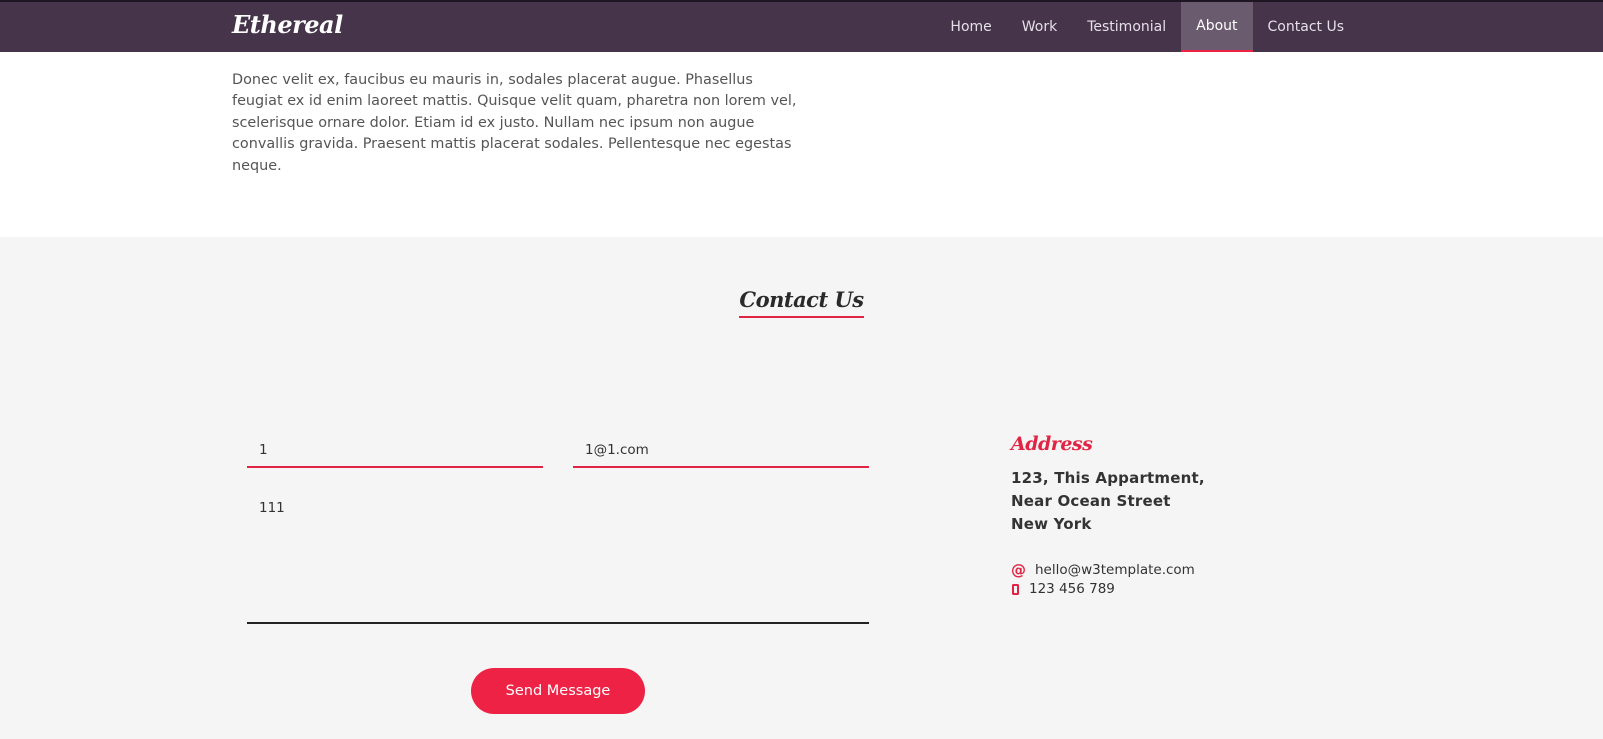 This screenshot has height=739, width=1603. Describe the element at coordinates (287, 24) in the screenshot. I see `brand-logo: Ethereal` at that location.